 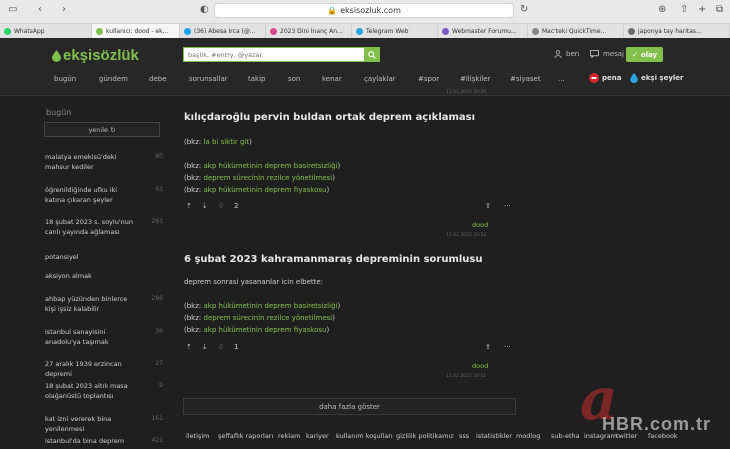 I want to click on topic-title: kat izni vererek bina yenilenmesi, so click(x=78, y=424).